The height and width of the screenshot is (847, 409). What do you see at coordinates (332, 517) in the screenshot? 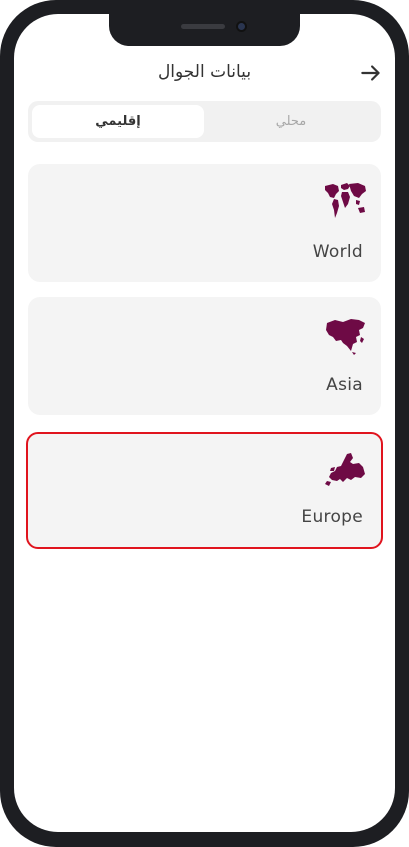
I see `region-label: Europe` at bounding box center [332, 517].